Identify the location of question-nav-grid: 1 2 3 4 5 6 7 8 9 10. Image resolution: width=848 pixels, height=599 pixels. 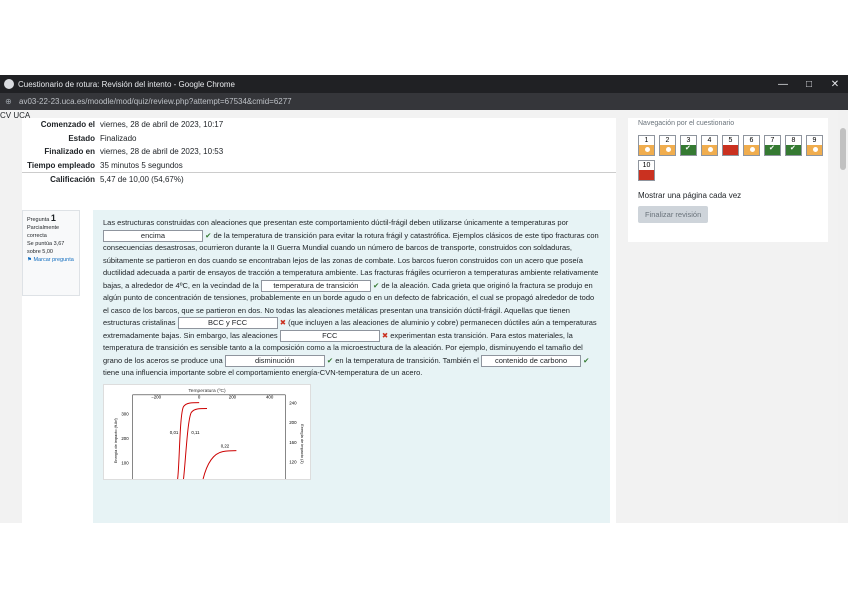
(730, 158).